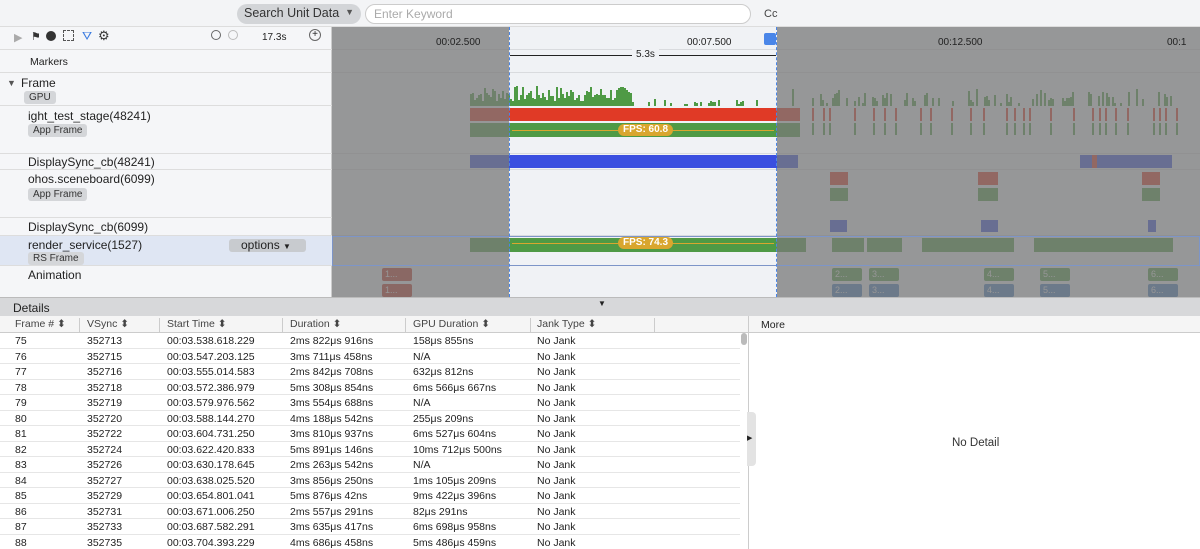 The width and height of the screenshot is (1200, 549). What do you see at coordinates (776, 162) in the screenshot?
I see `selection-end-line` at bounding box center [776, 162].